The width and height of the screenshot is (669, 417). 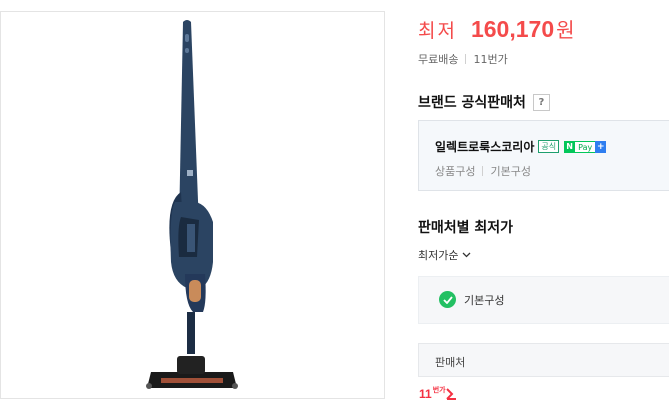 What do you see at coordinates (601, 146) in the screenshot?
I see `npay-plus-icon: +` at bounding box center [601, 146].